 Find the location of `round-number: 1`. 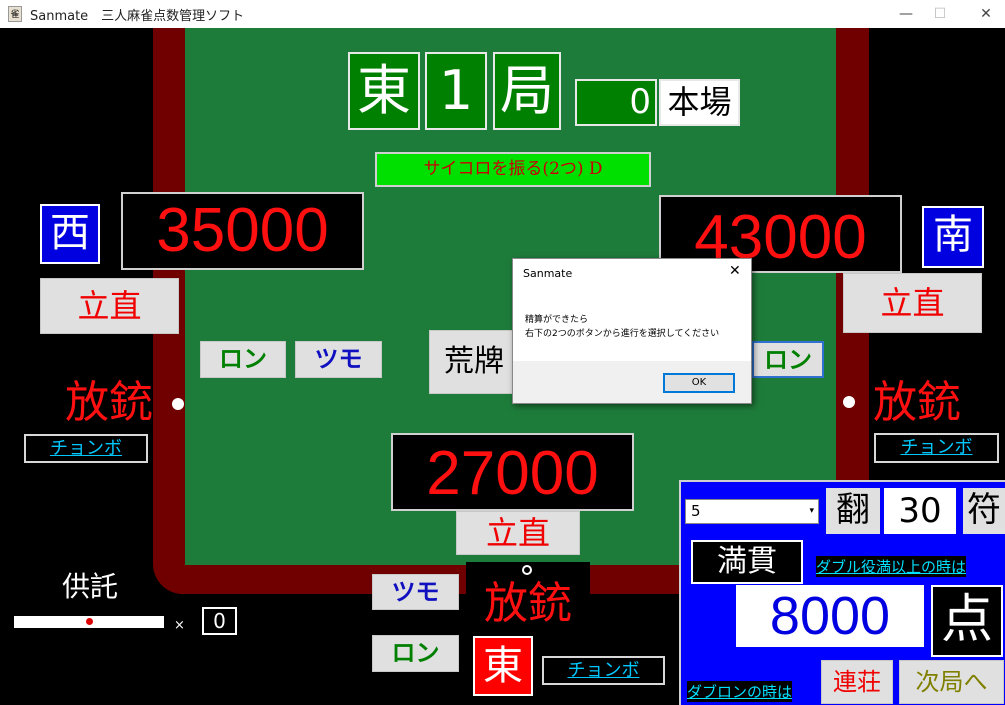

round-number: 1 is located at coordinates (456, 91).